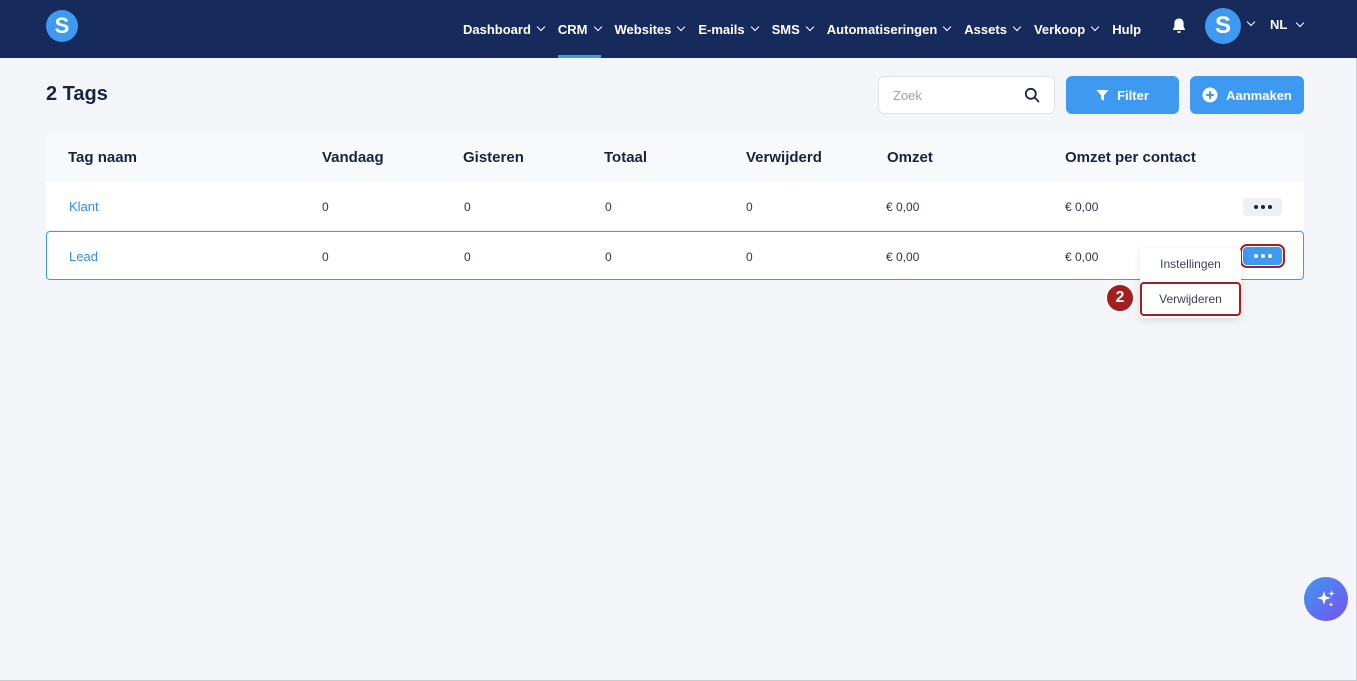 This screenshot has height=681, width=1357. Describe the element at coordinates (1179, 26) in the screenshot. I see `bell-icon` at that location.